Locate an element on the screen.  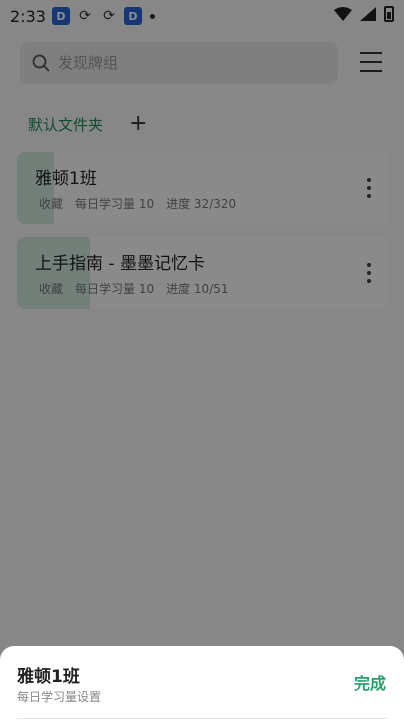
bottom-sheet: 雅顿1班 每日学习量设置 完成 is located at coordinates (202, 683).